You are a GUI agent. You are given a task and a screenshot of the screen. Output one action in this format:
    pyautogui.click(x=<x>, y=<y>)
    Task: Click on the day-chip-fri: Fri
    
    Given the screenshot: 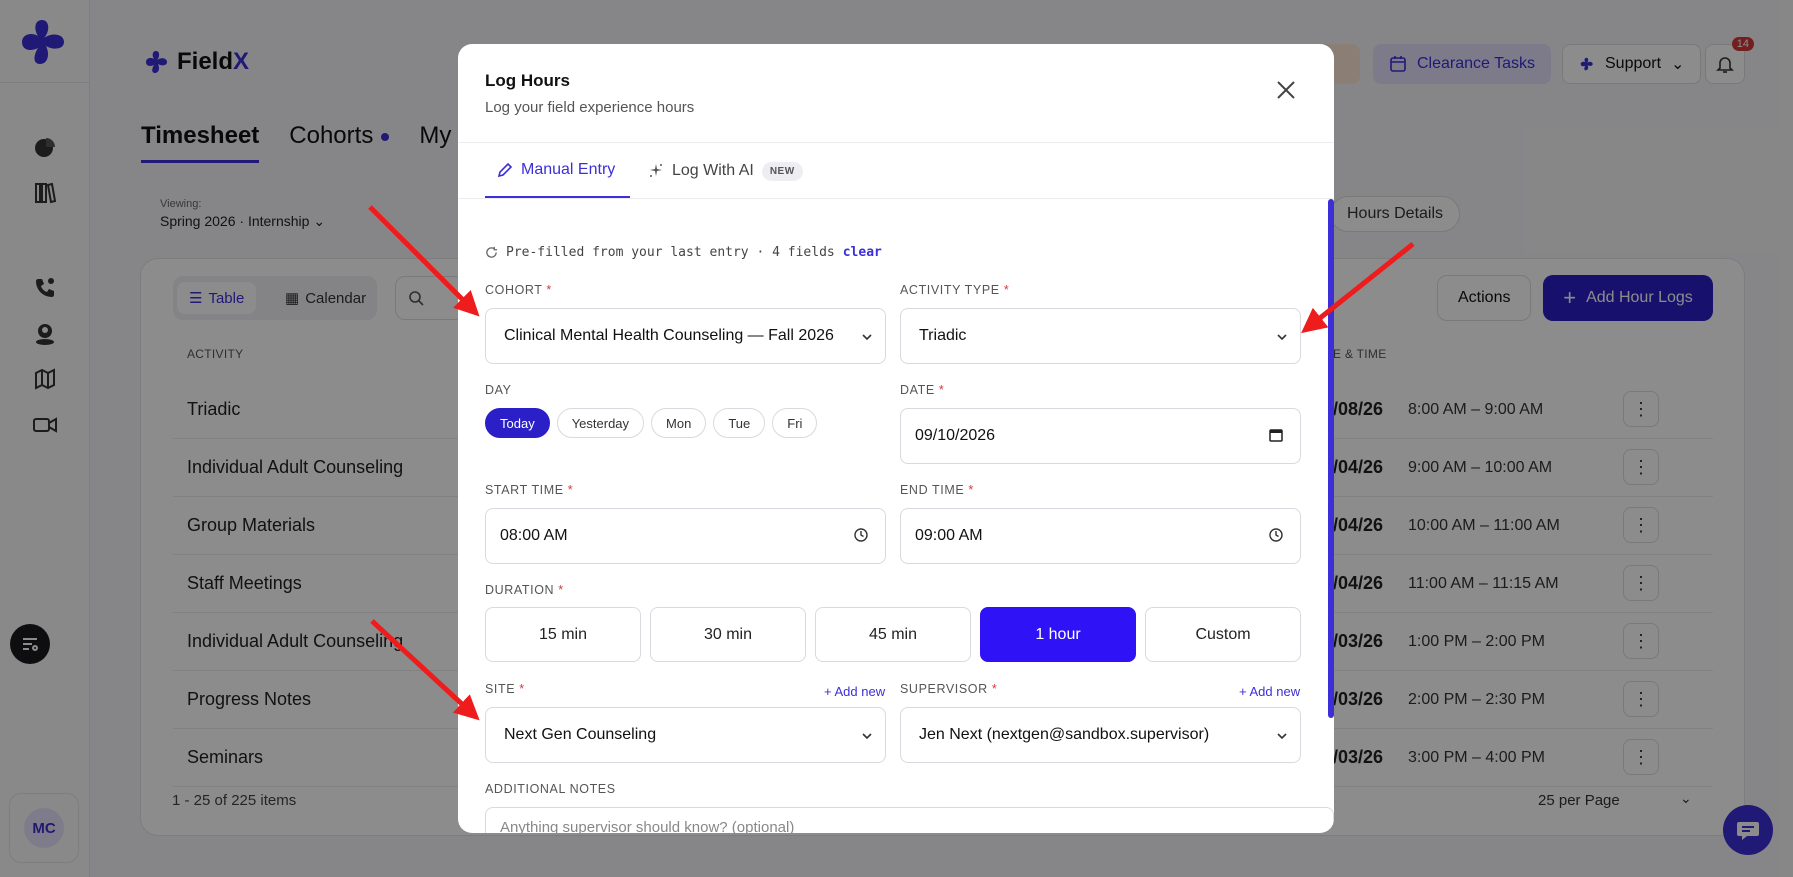 What is the action you would take?
    pyautogui.click(x=795, y=423)
    